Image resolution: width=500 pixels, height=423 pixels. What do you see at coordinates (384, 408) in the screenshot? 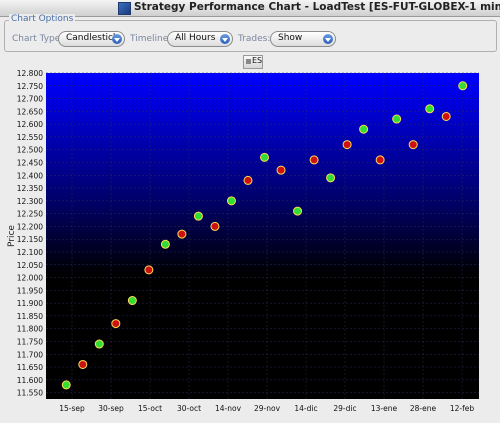
I see `x-tick-label: 13-ene` at bounding box center [384, 408].